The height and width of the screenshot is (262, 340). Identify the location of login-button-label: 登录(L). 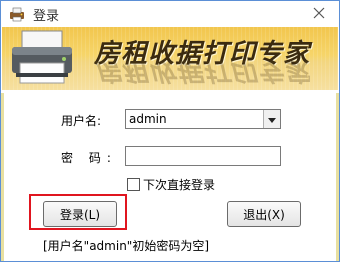
(80, 214).